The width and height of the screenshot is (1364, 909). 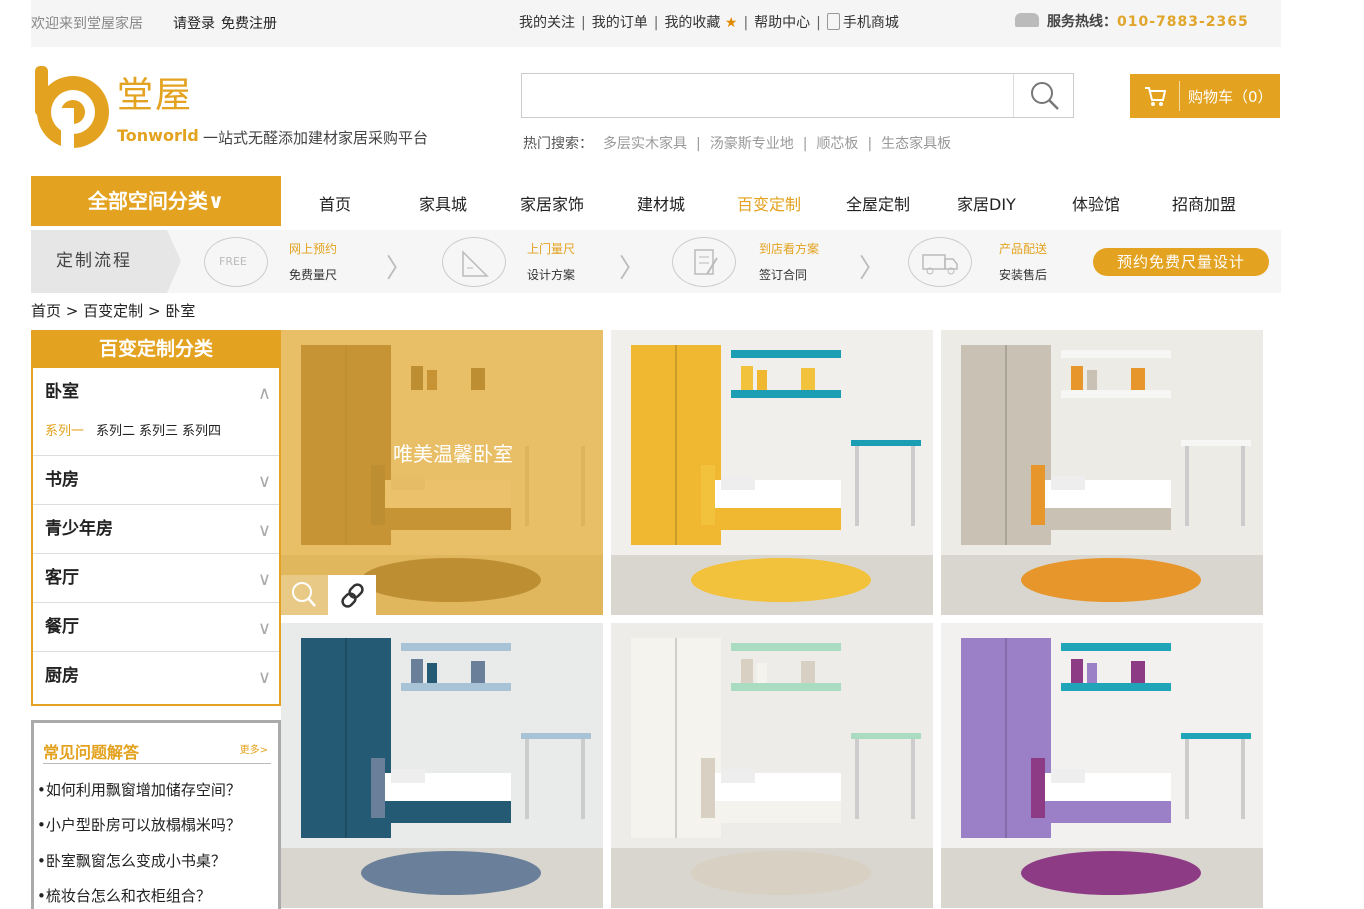 I want to click on all-categories-button: 全部空间分类∨, so click(x=156, y=201).